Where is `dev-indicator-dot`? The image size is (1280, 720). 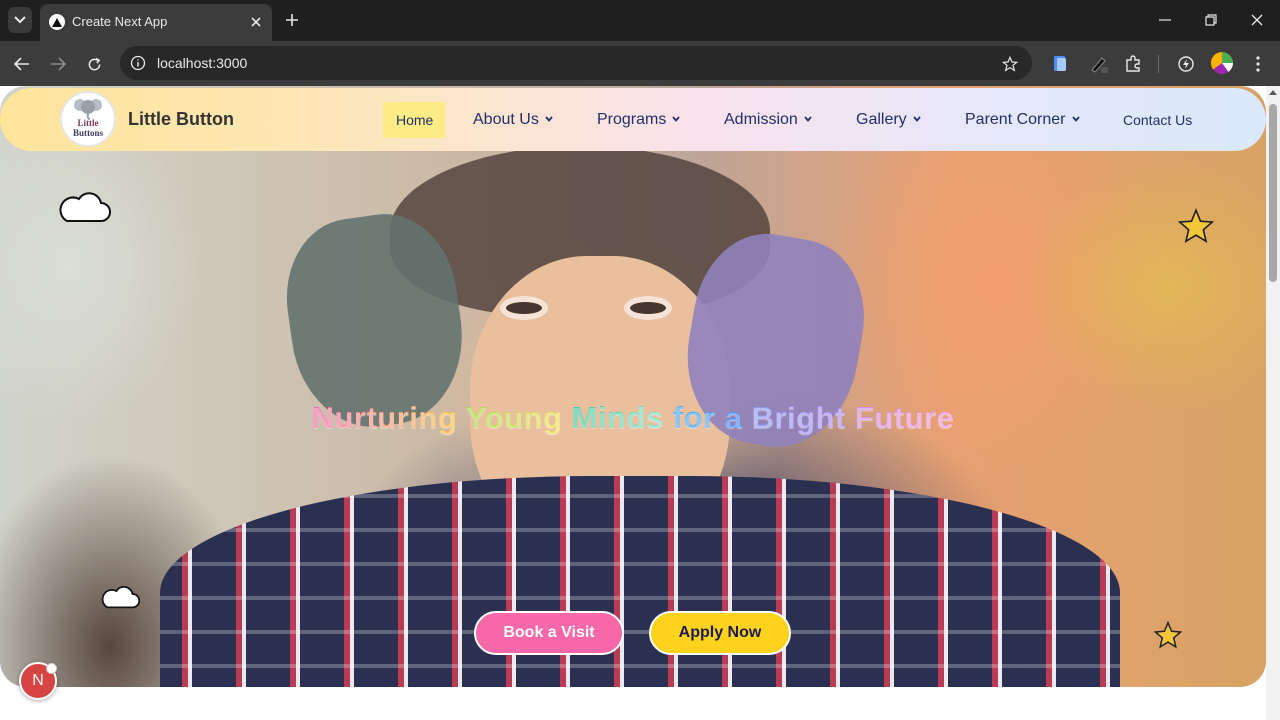 dev-indicator-dot is located at coordinates (51, 668).